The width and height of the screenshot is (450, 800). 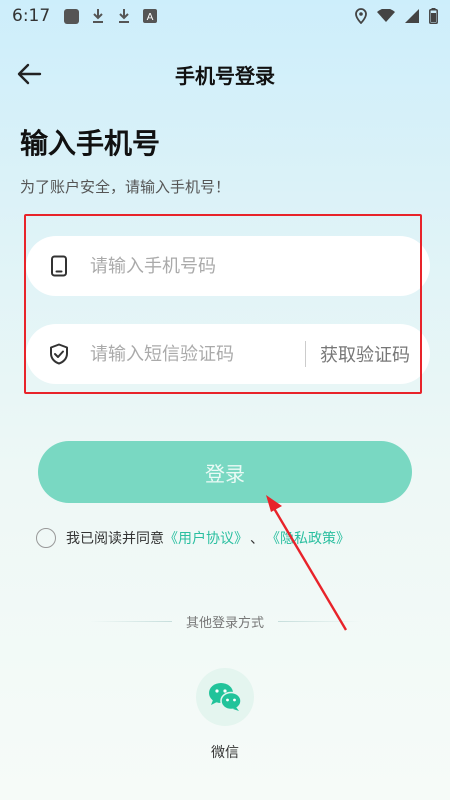 I want to click on page-subtitle: 为了账户安全，请输入手机号！, so click(x=125, y=187).